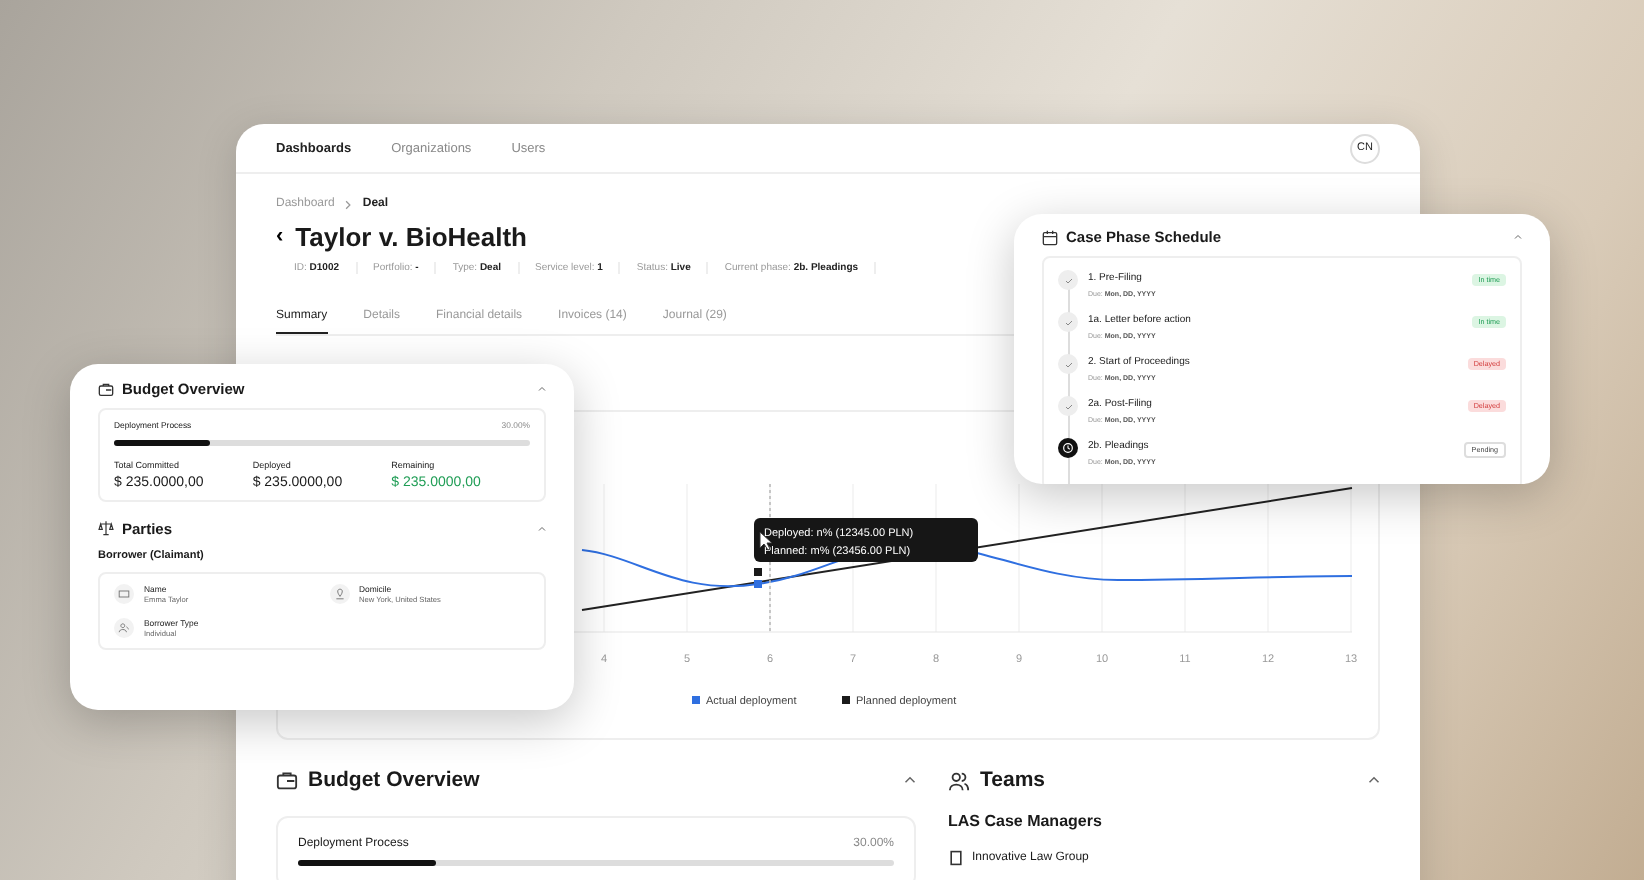  I want to click on chevron-icon, so click(348, 204).